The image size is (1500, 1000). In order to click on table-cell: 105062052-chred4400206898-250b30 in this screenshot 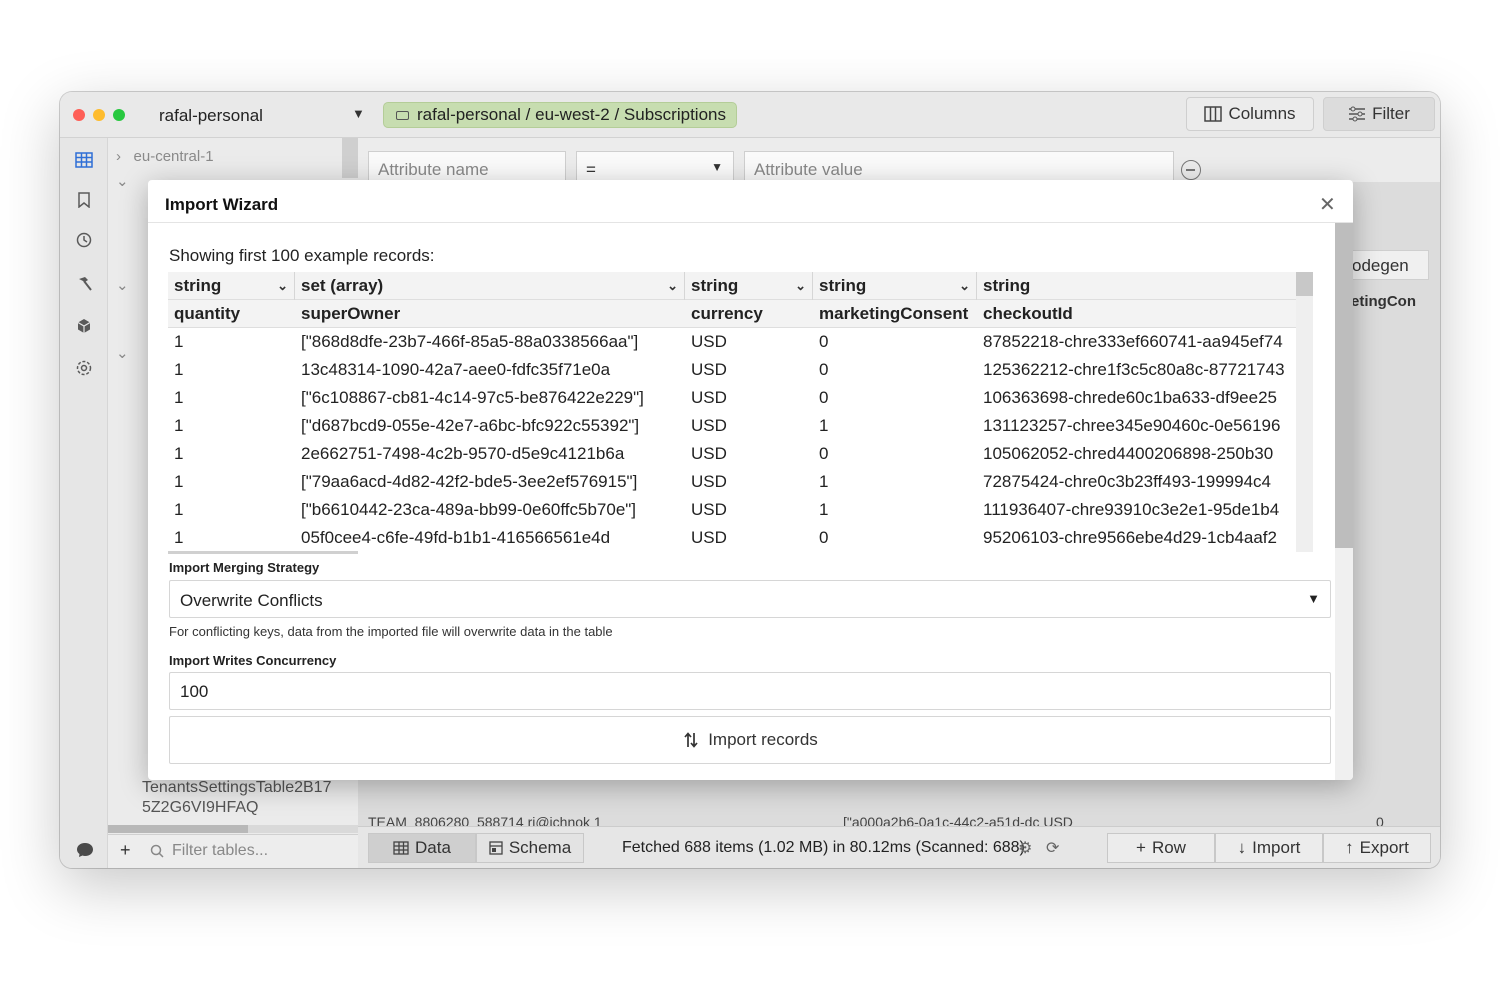, I will do `click(1128, 453)`.